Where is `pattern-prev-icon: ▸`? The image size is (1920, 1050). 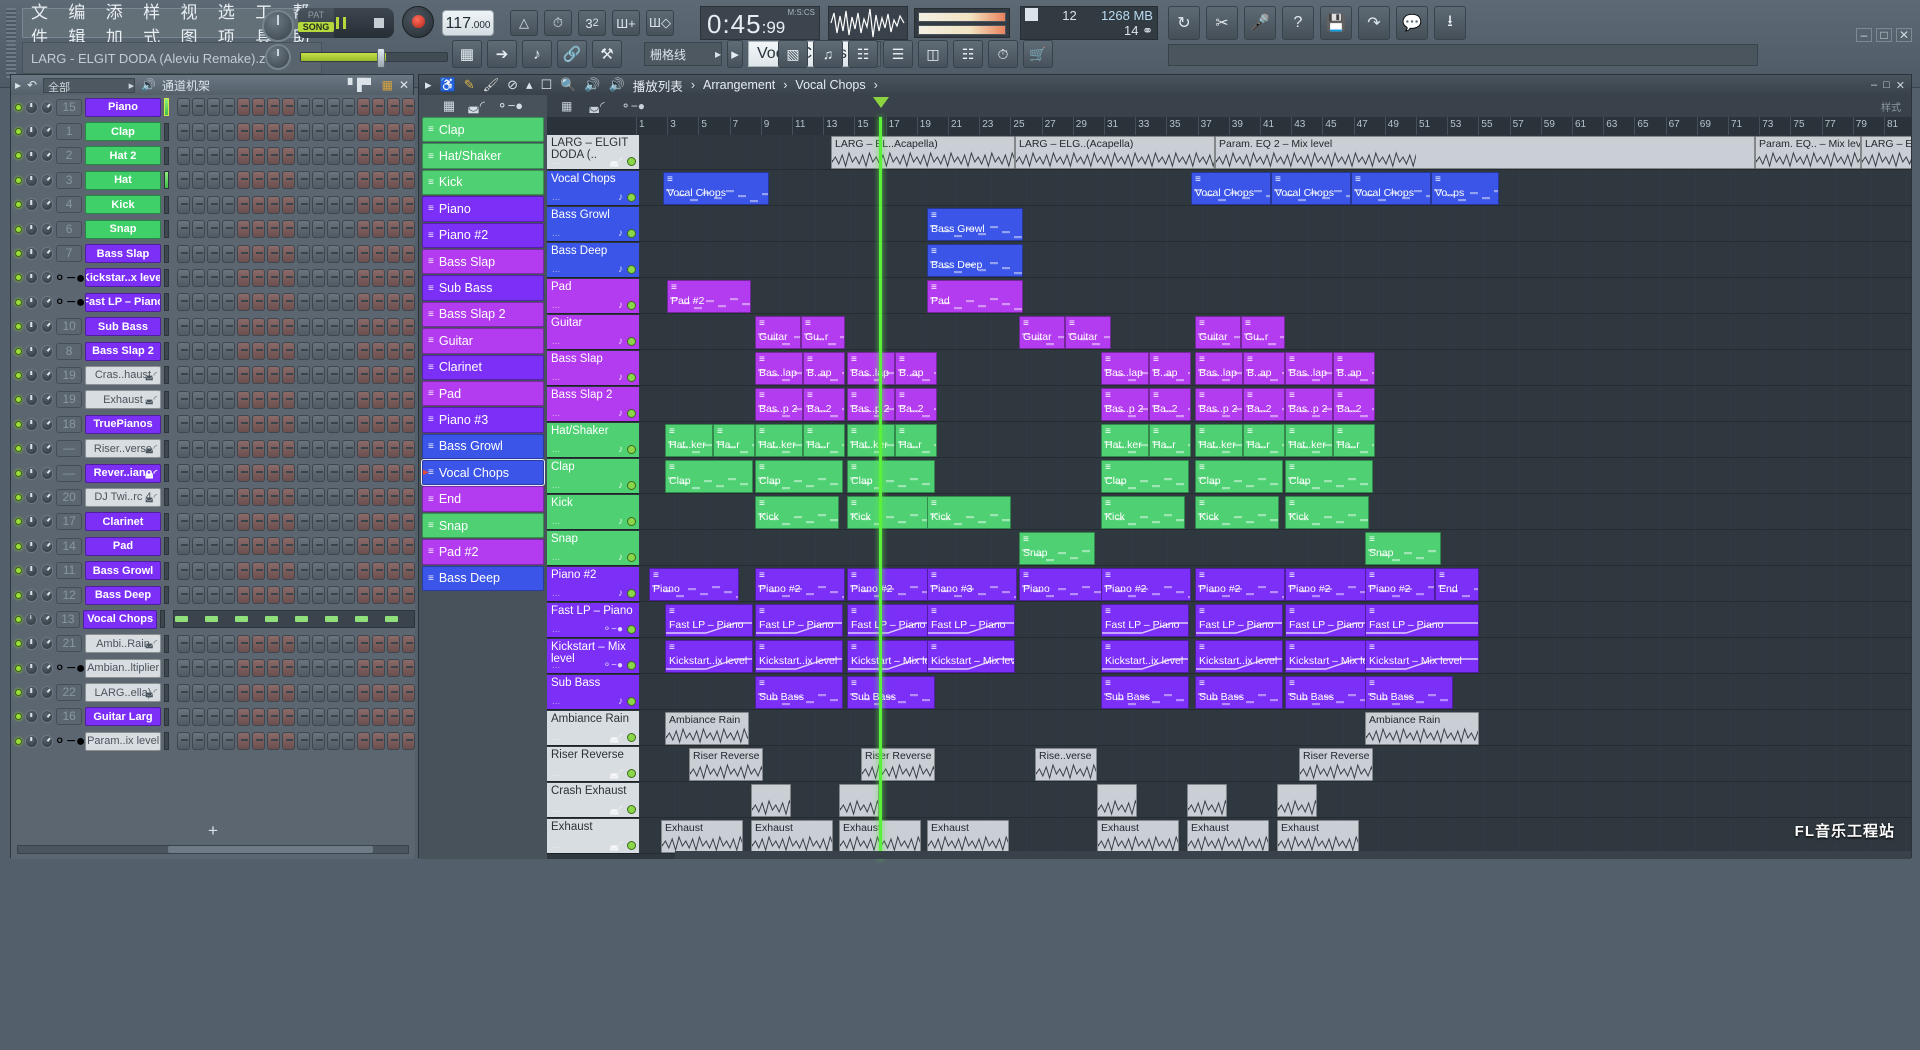 pattern-prev-icon: ▸ is located at coordinates (735, 54).